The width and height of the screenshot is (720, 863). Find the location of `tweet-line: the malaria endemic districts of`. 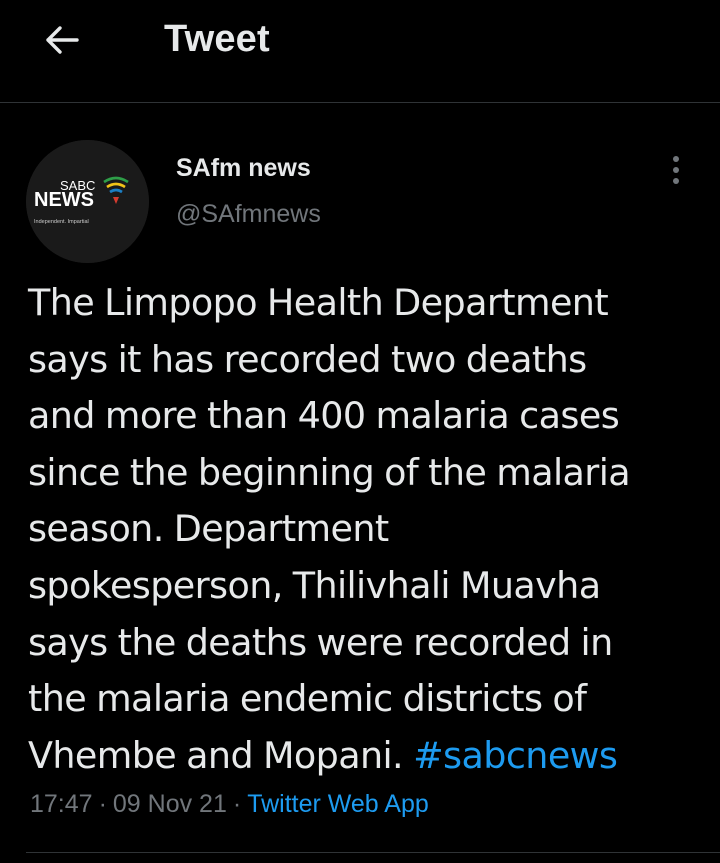

tweet-line: the malaria endemic districts of is located at coordinates (307, 699).